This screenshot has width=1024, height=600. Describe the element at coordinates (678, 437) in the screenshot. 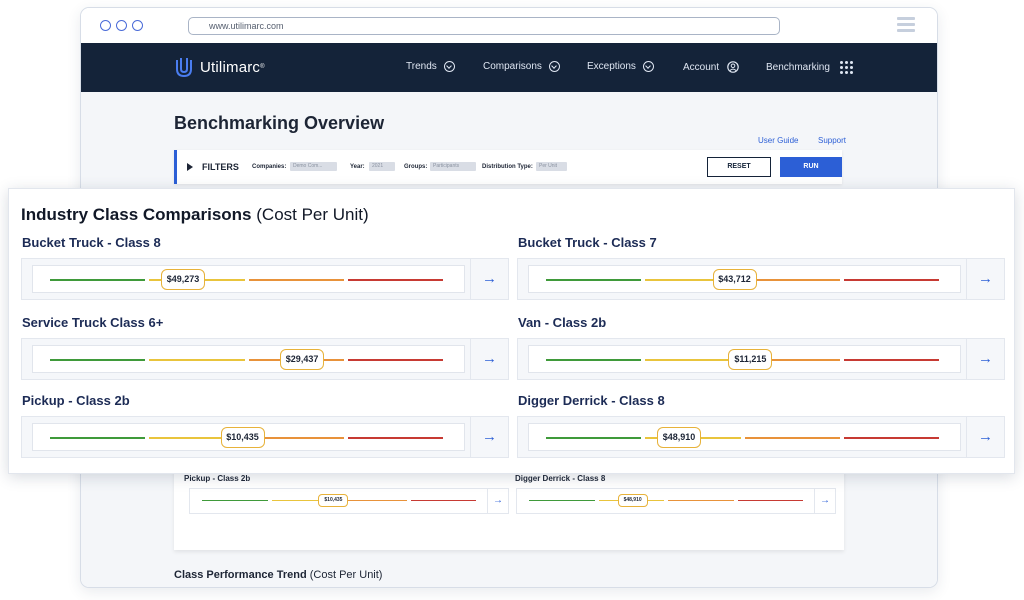

I see `cost-value-badge: $48,910` at that location.